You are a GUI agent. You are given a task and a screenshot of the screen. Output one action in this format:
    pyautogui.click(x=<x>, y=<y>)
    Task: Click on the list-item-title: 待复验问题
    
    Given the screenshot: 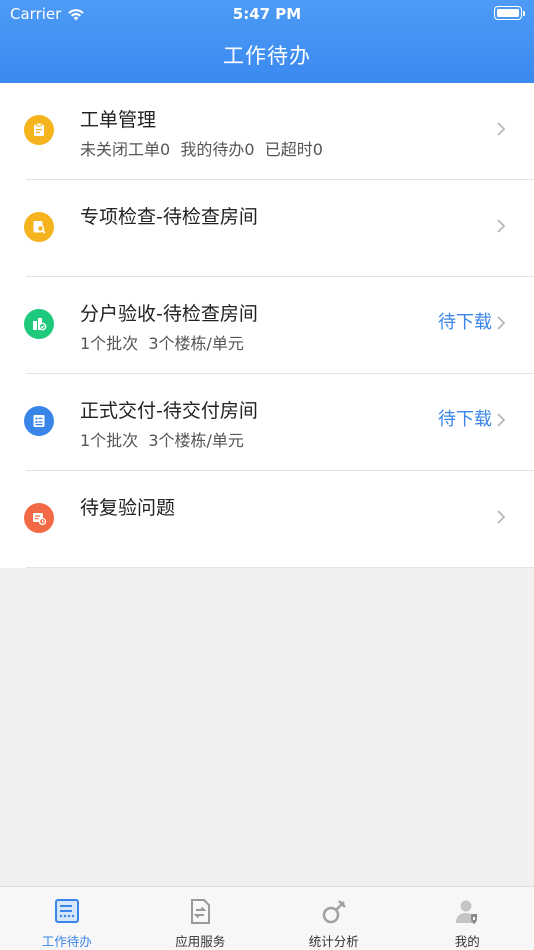 What is the action you would take?
    pyautogui.click(x=128, y=508)
    